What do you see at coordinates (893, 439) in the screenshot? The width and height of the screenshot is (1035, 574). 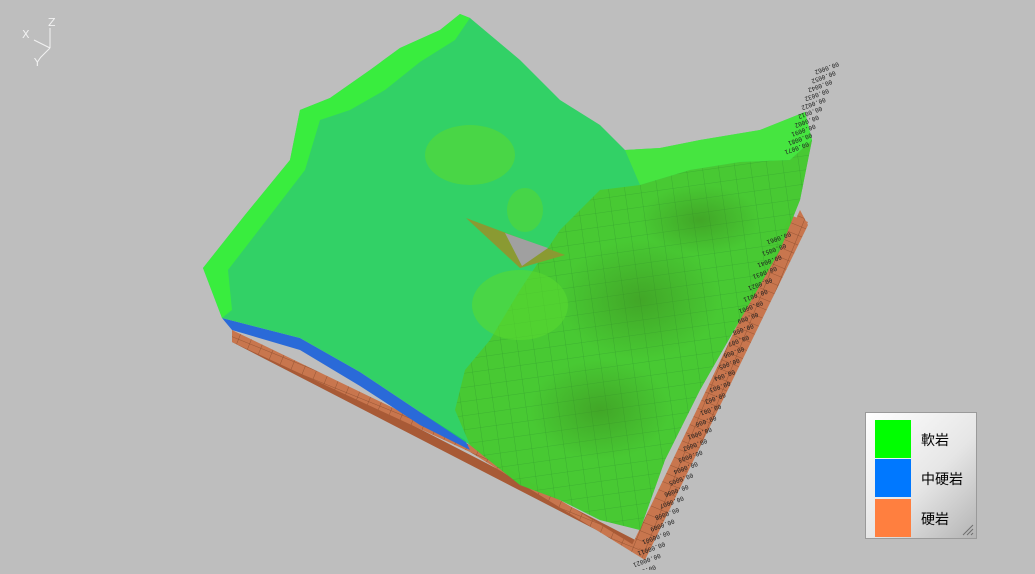 I see `legend-swatch-soft-rock` at bounding box center [893, 439].